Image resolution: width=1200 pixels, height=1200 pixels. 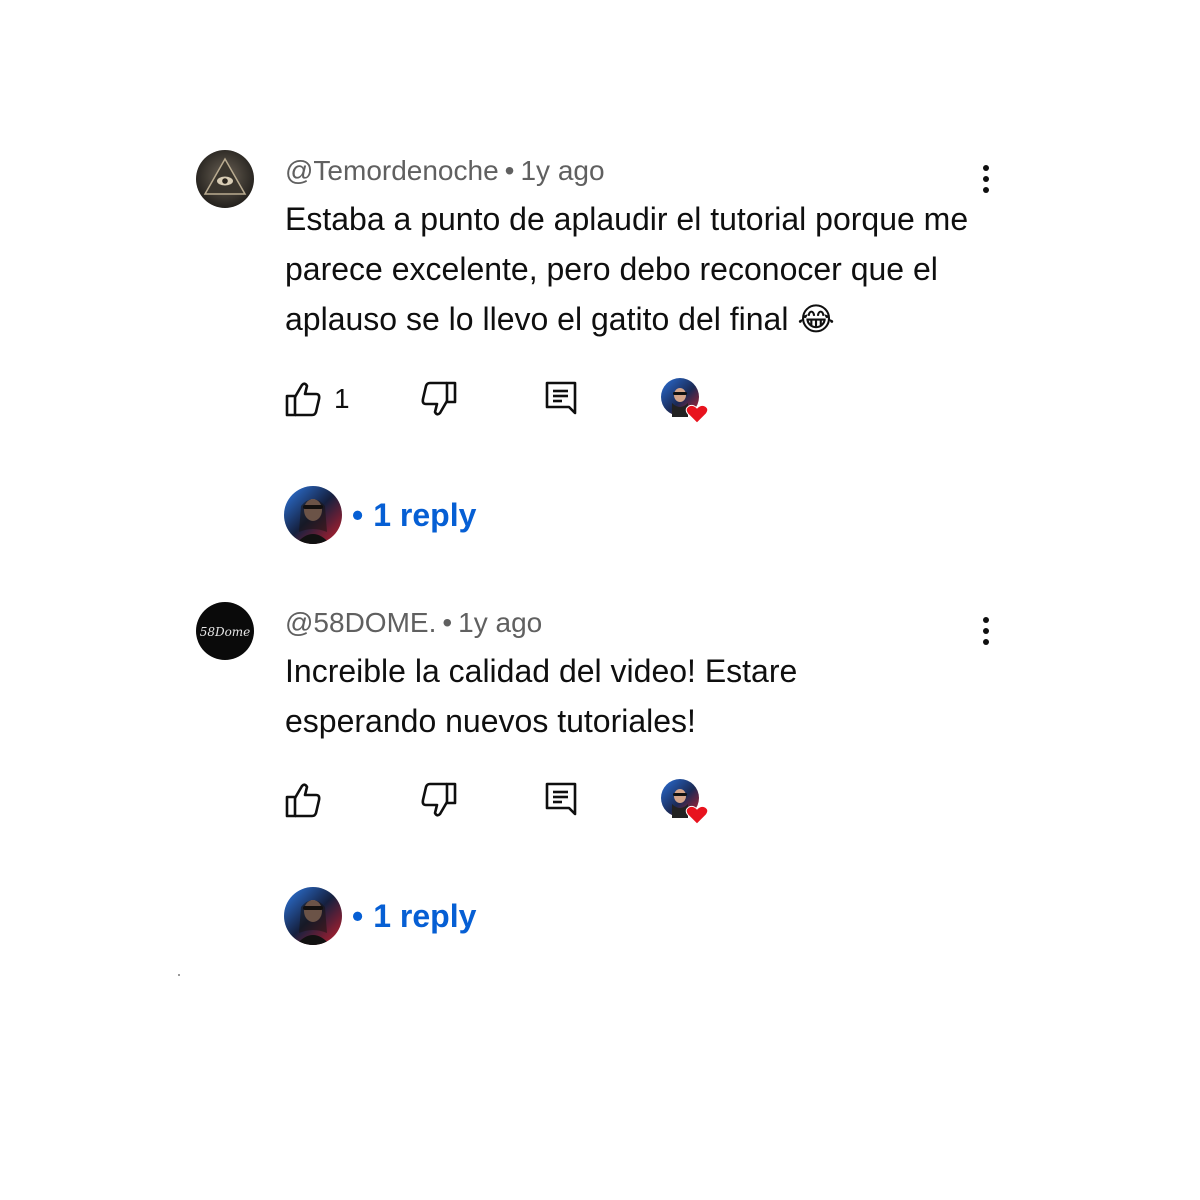 I want to click on like-count: 1, so click(x=342, y=398).